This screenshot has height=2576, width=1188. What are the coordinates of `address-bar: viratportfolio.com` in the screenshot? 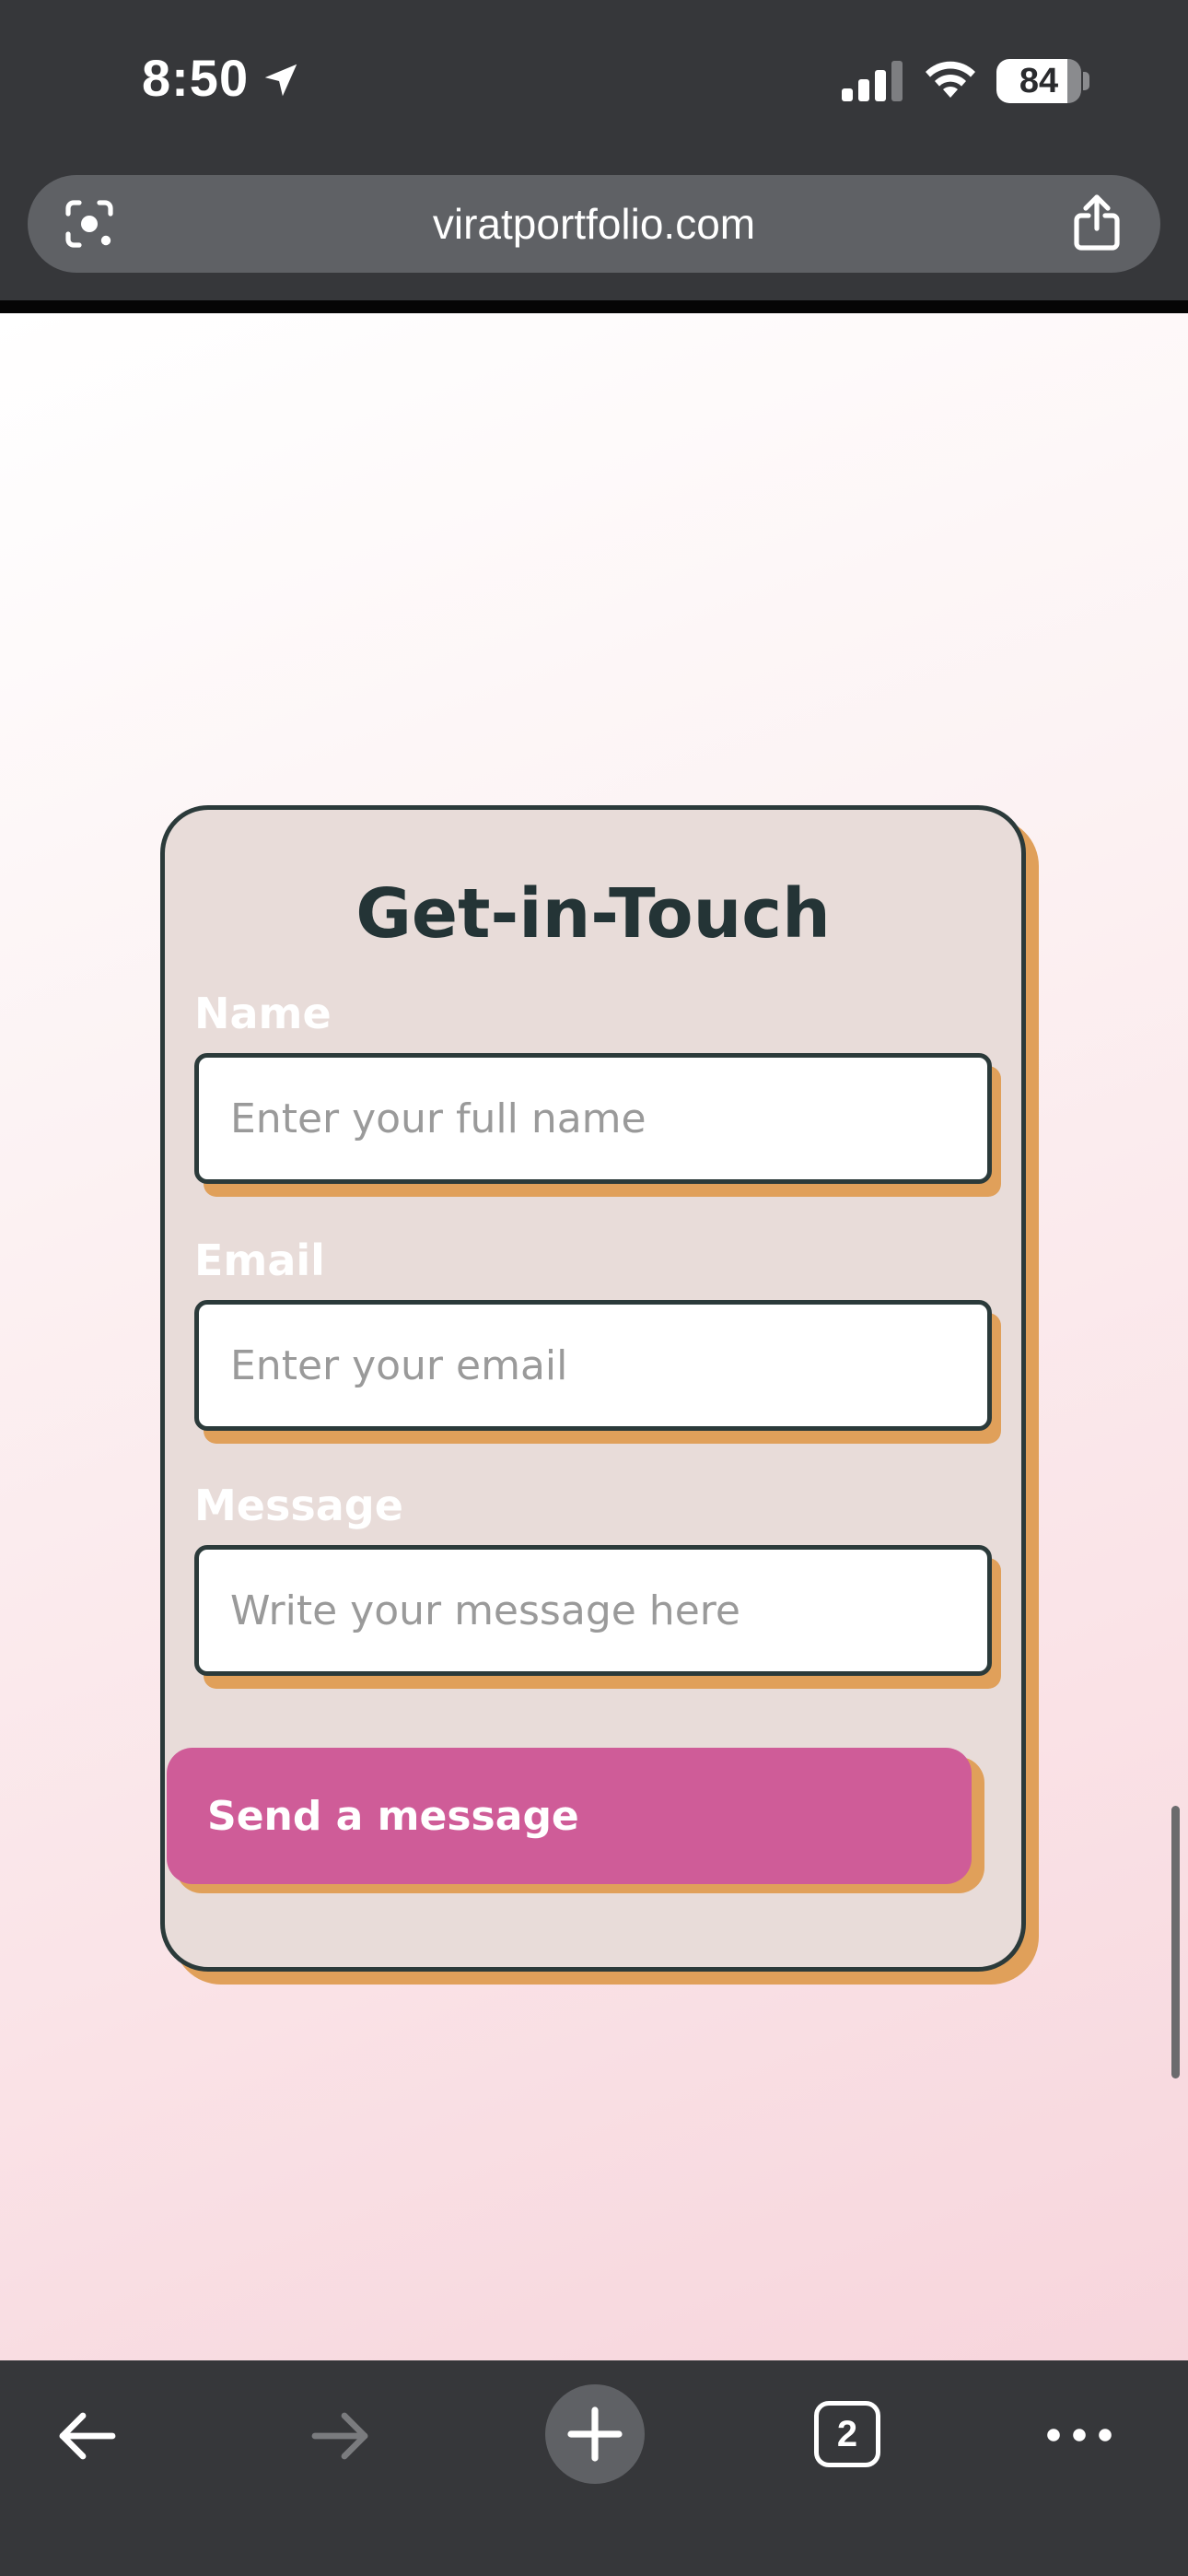 It's located at (594, 224).